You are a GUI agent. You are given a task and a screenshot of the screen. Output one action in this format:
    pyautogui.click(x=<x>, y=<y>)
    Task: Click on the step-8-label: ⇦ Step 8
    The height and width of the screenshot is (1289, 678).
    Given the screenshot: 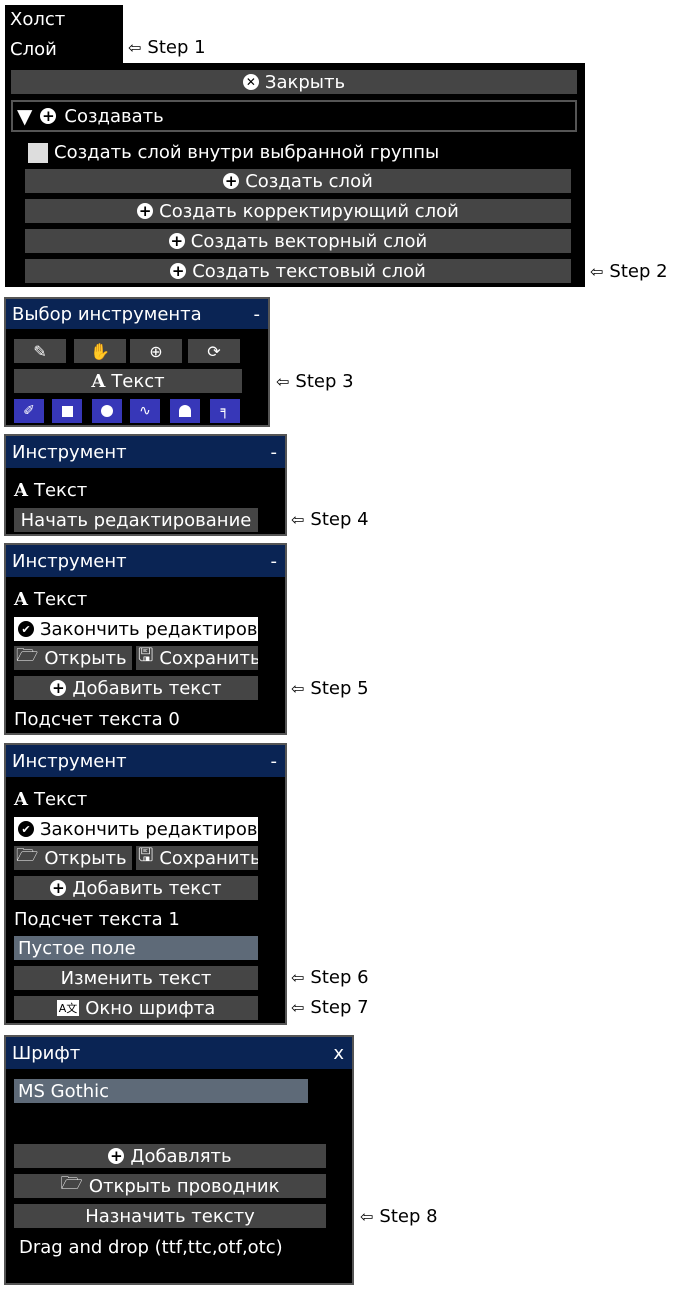 What is the action you would take?
    pyautogui.click(x=399, y=1216)
    